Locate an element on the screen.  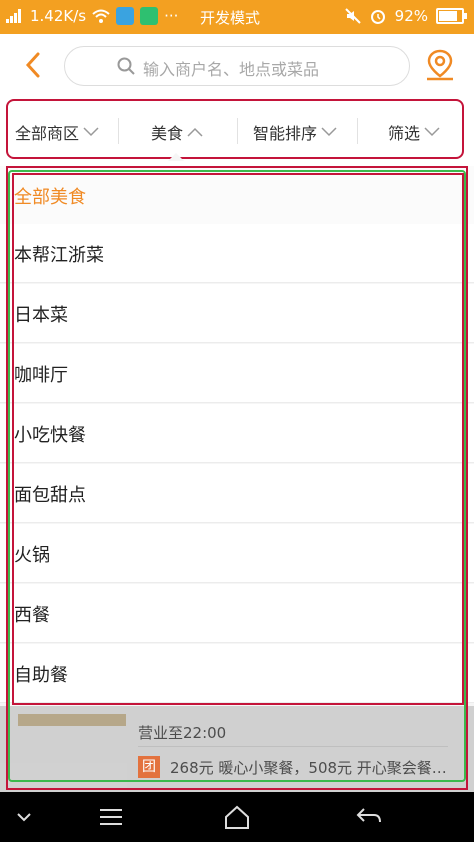
category-item: 西餐 is located at coordinates (237, 613).